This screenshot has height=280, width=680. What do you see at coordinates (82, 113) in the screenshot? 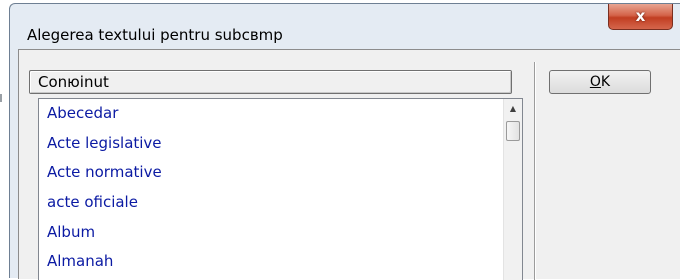
I see `list-item: Abecedar` at bounding box center [82, 113].